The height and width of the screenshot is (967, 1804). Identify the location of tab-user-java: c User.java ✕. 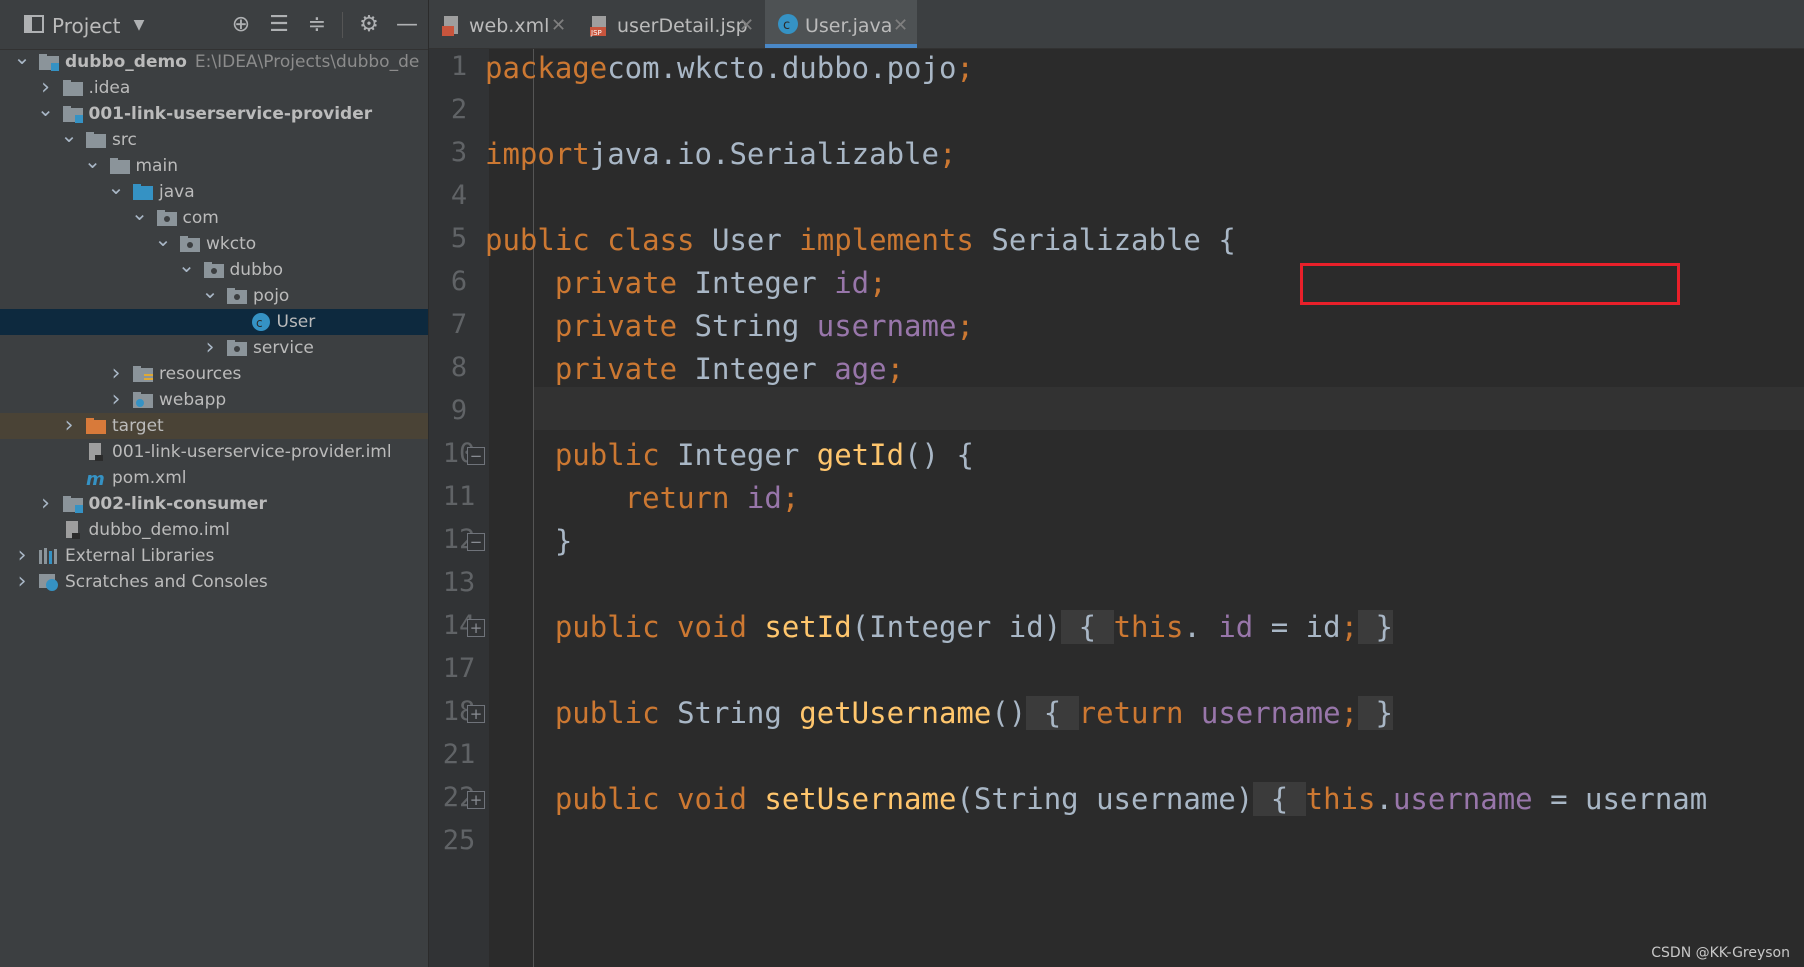
(841, 24).